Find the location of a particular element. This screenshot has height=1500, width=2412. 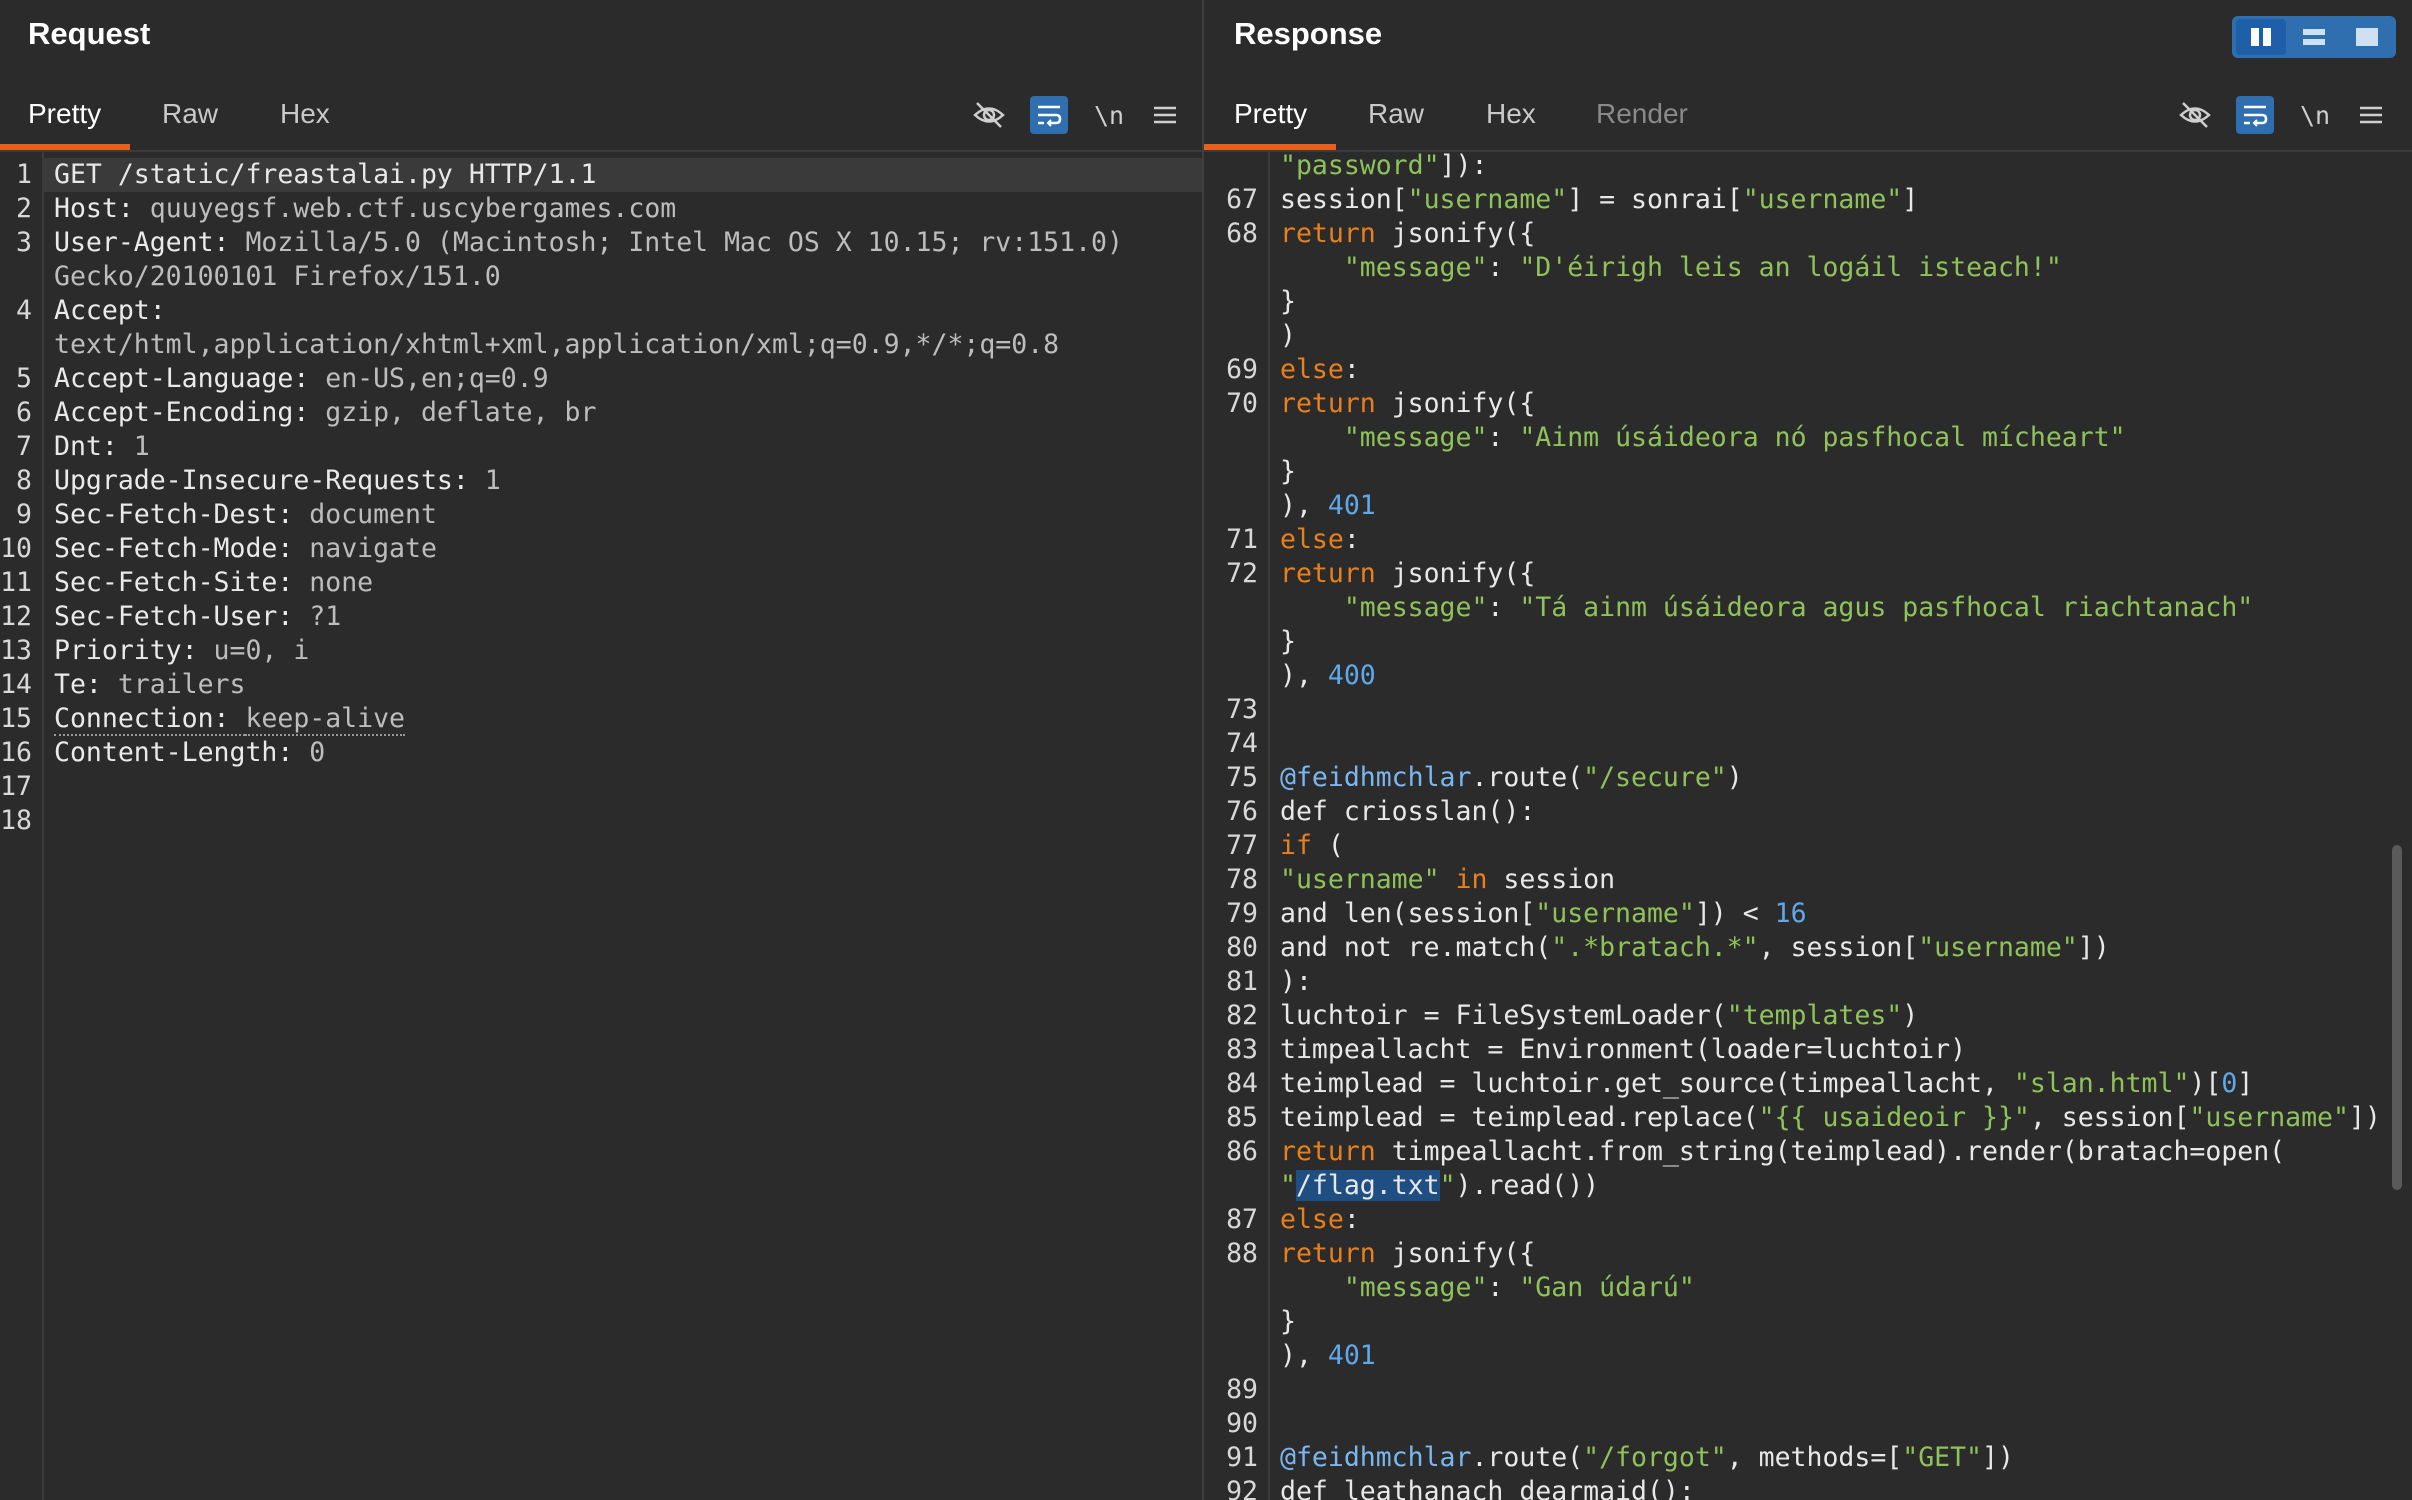

response-title: Response is located at coordinates (1308, 33).